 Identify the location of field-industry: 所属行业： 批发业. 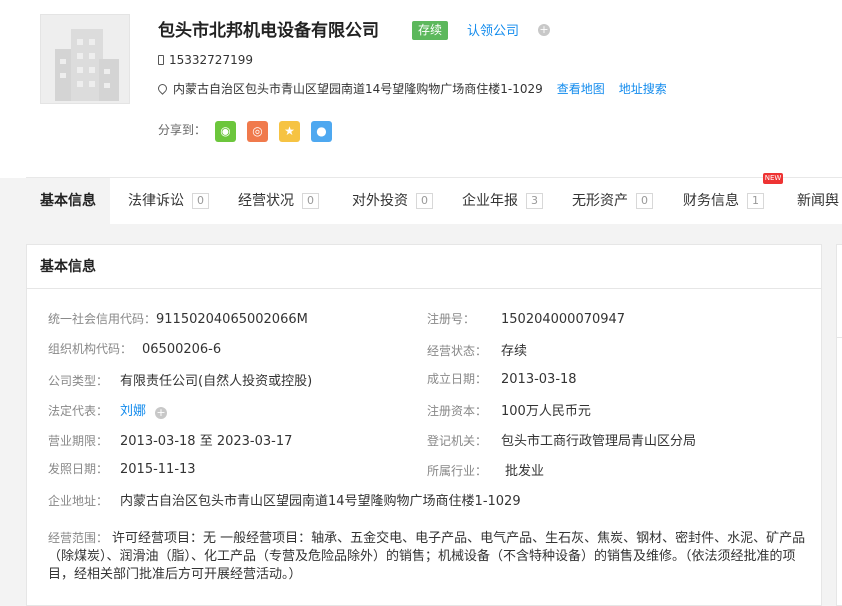
(486, 471).